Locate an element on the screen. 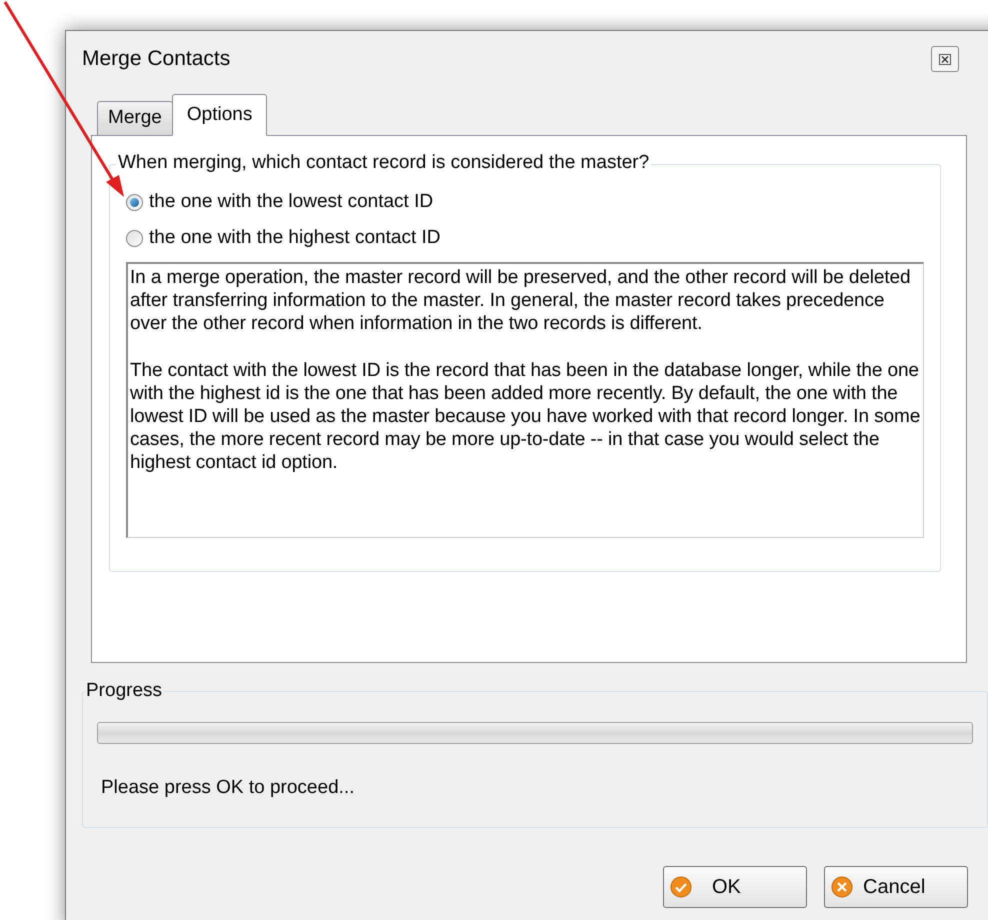 This screenshot has height=920, width=988. radio-label: the one with the lowest contact ID is located at coordinates (291, 202).